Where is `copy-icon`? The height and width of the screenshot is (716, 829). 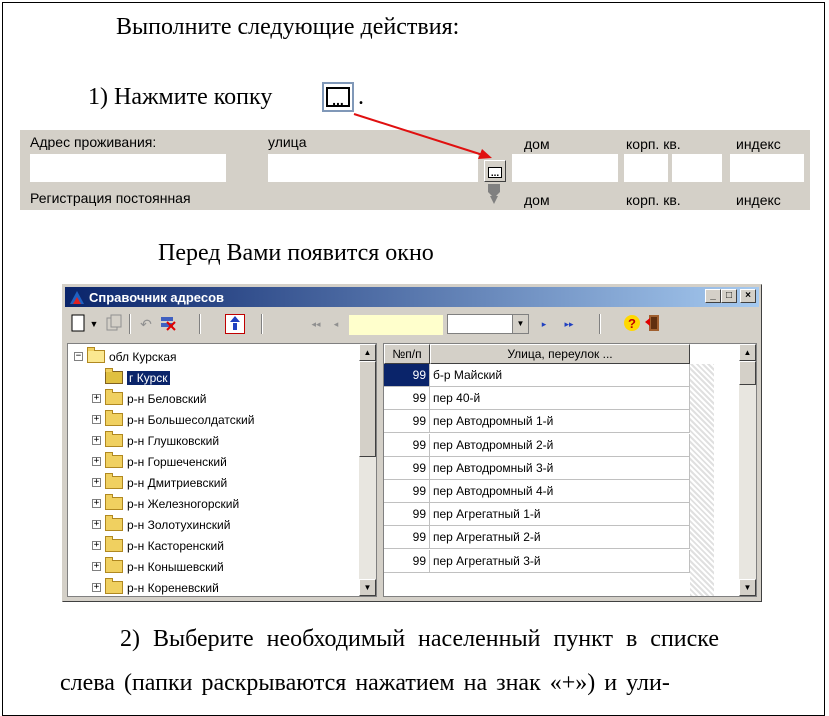 copy-icon is located at coordinates (114, 324).